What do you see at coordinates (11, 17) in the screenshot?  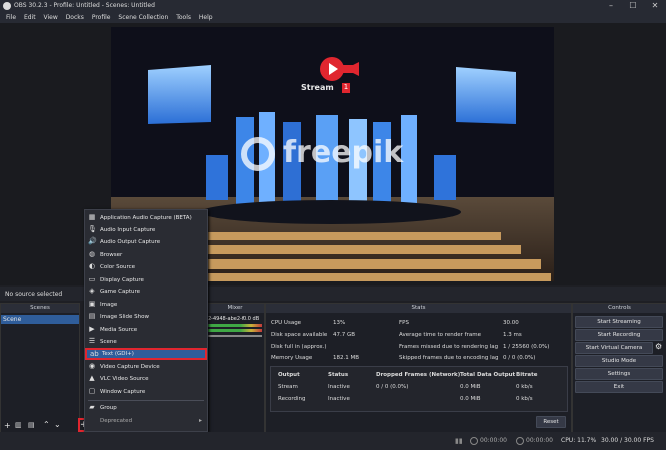 I see `menu-file: File` at bounding box center [11, 17].